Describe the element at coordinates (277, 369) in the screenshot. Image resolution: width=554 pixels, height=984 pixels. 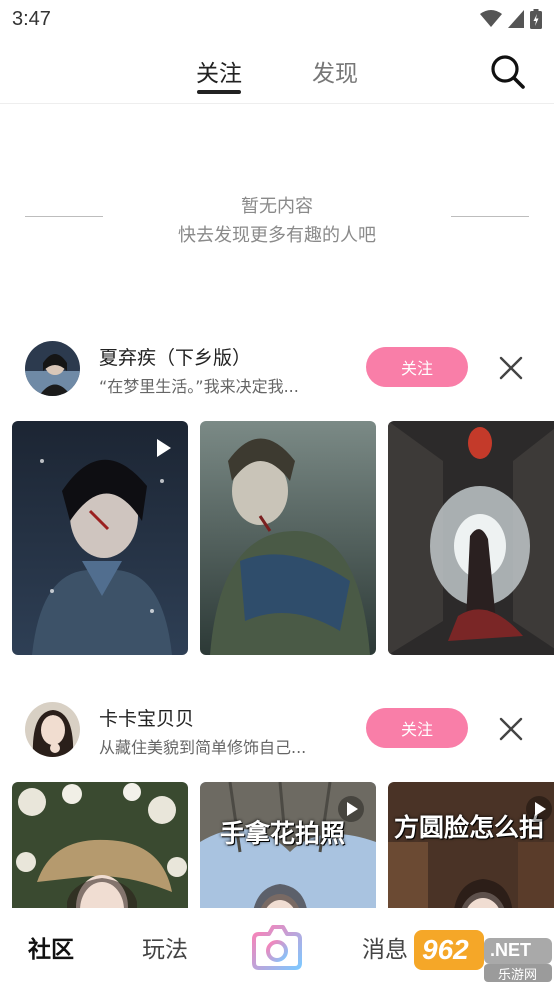
I see `recommended-user-header: 夏弃疾（下乡版） “在梦里生活。”我来决定我... 关注` at that location.